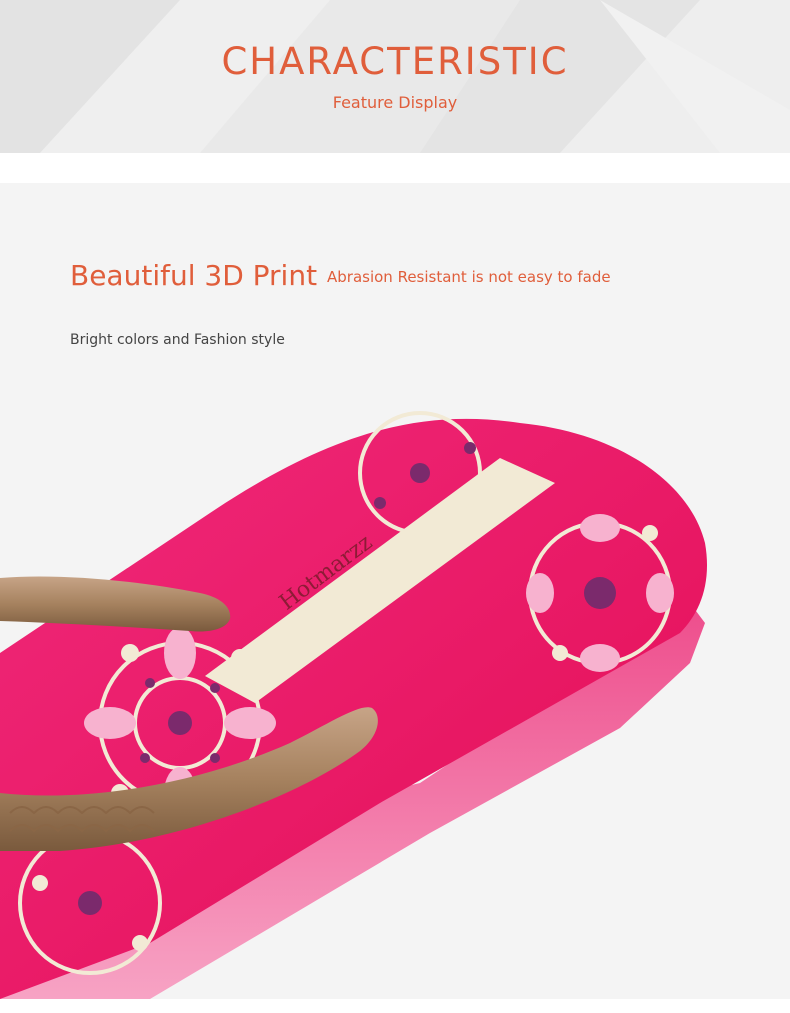  Describe the element at coordinates (177, 340) in the screenshot. I see `feature-description: Bright colors and Fashion style` at that location.